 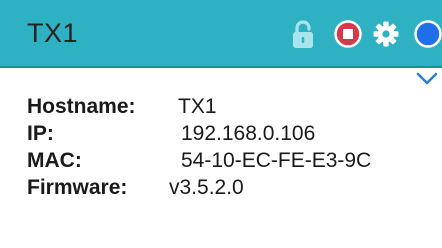 What do you see at coordinates (248, 133) in the screenshot?
I see `ip-value: 192.168.0.106` at bounding box center [248, 133].